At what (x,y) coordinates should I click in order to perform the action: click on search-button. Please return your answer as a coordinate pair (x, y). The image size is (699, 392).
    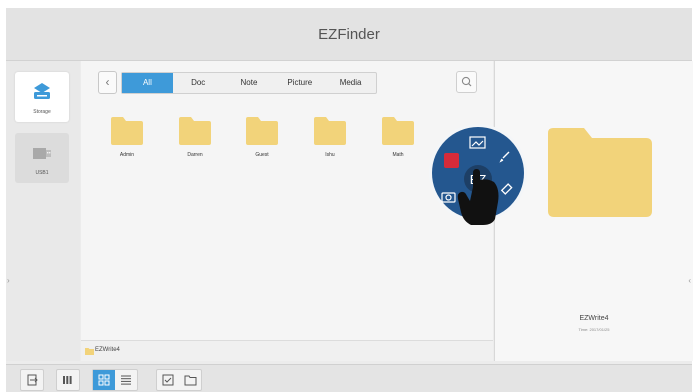
    Looking at the image, I should click on (466, 82).